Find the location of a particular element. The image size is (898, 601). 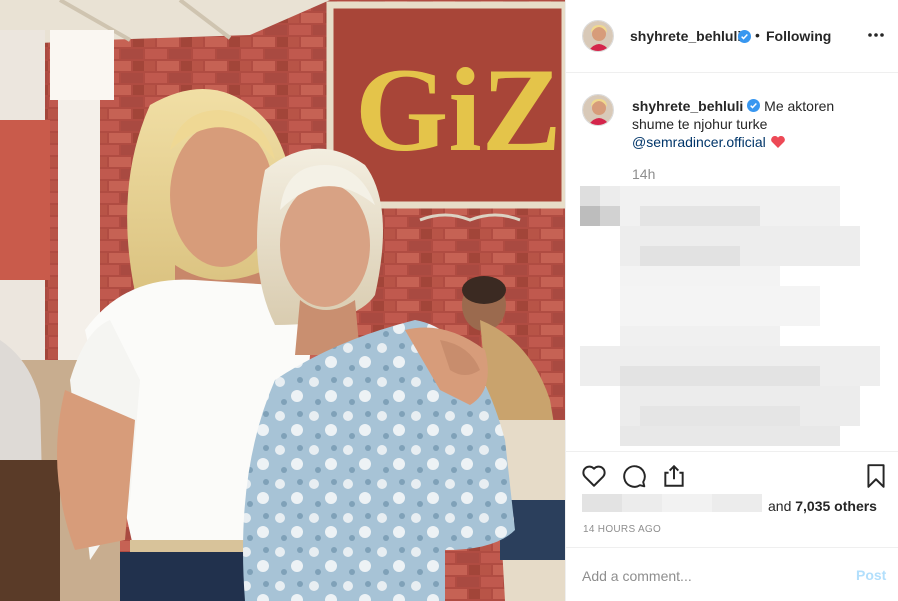

post-timestamp: 14 HOURS AGO is located at coordinates (622, 529).